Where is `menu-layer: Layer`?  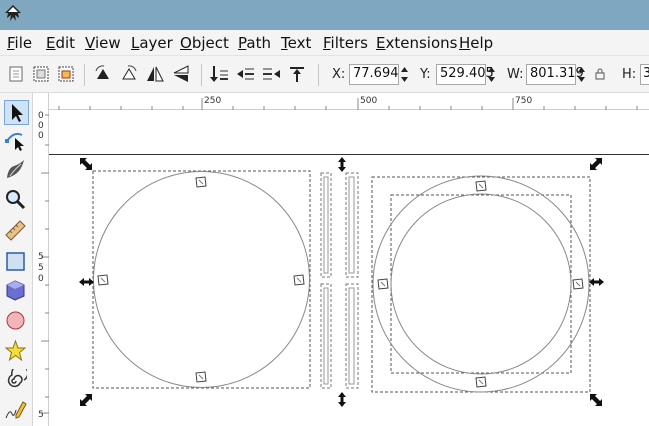
menu-layer: Layer is located at coordinates (152, 43).